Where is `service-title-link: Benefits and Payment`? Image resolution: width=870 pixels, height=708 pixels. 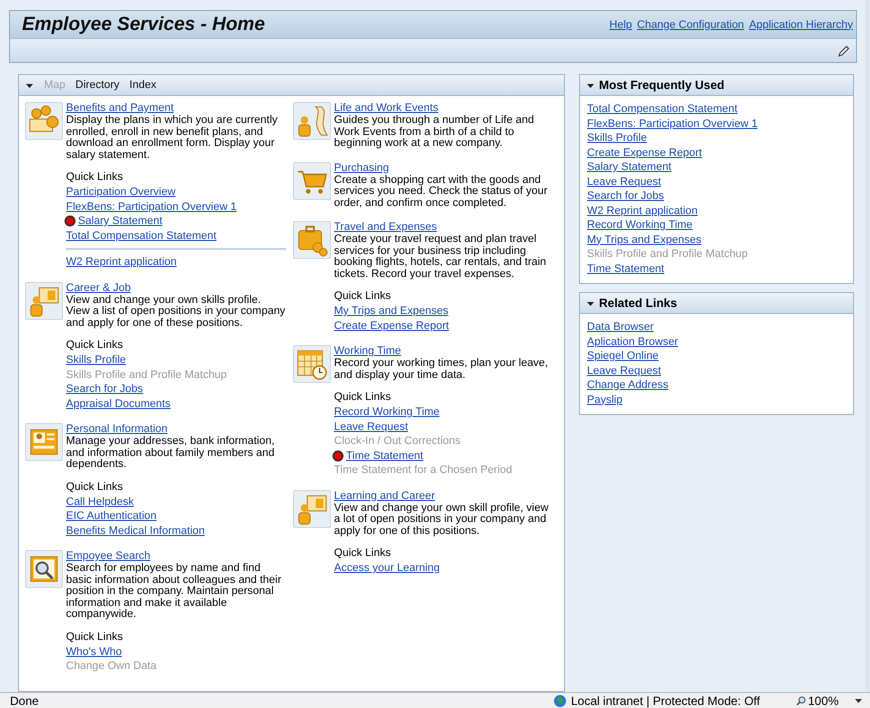 service-title-link: Benefits and Payment is located at coordinates (120, 108).